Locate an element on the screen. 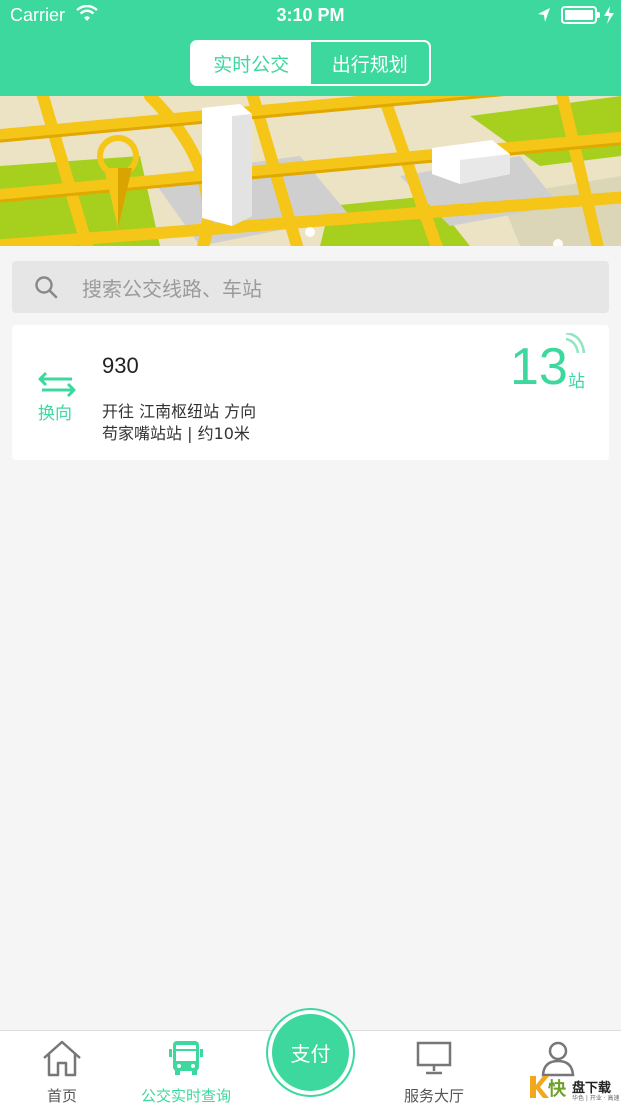 The height and width of the screenshot is (1104, 621). swap-direction-icon is located at coordinates (57, 384).